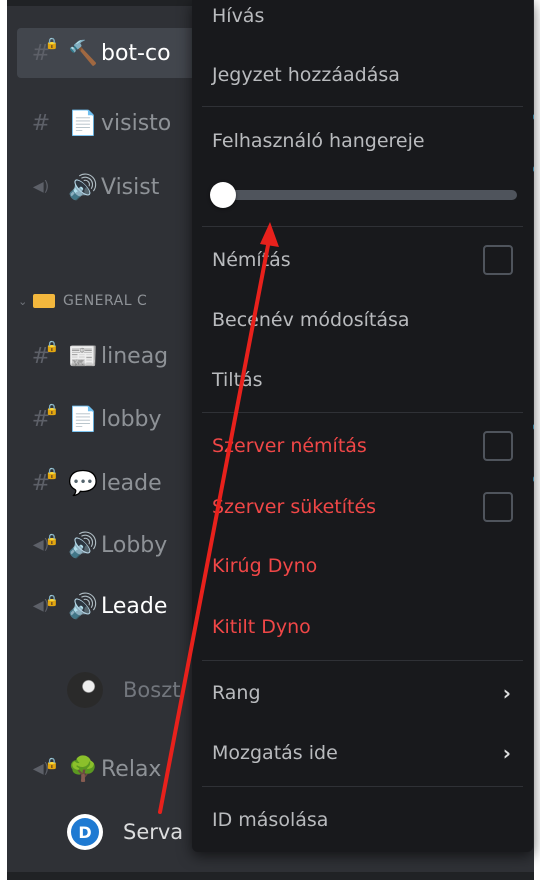  Describe the element at coordinates (275, 753) in the screenshot. I see `menu-item-label: Mozgatás ide` at that location.